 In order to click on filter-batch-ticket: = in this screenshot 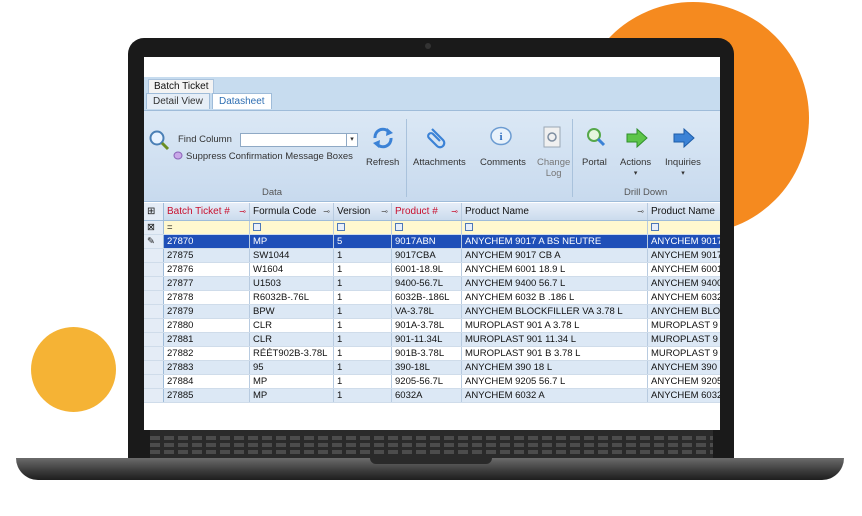, I will do `click(207, 227)`.